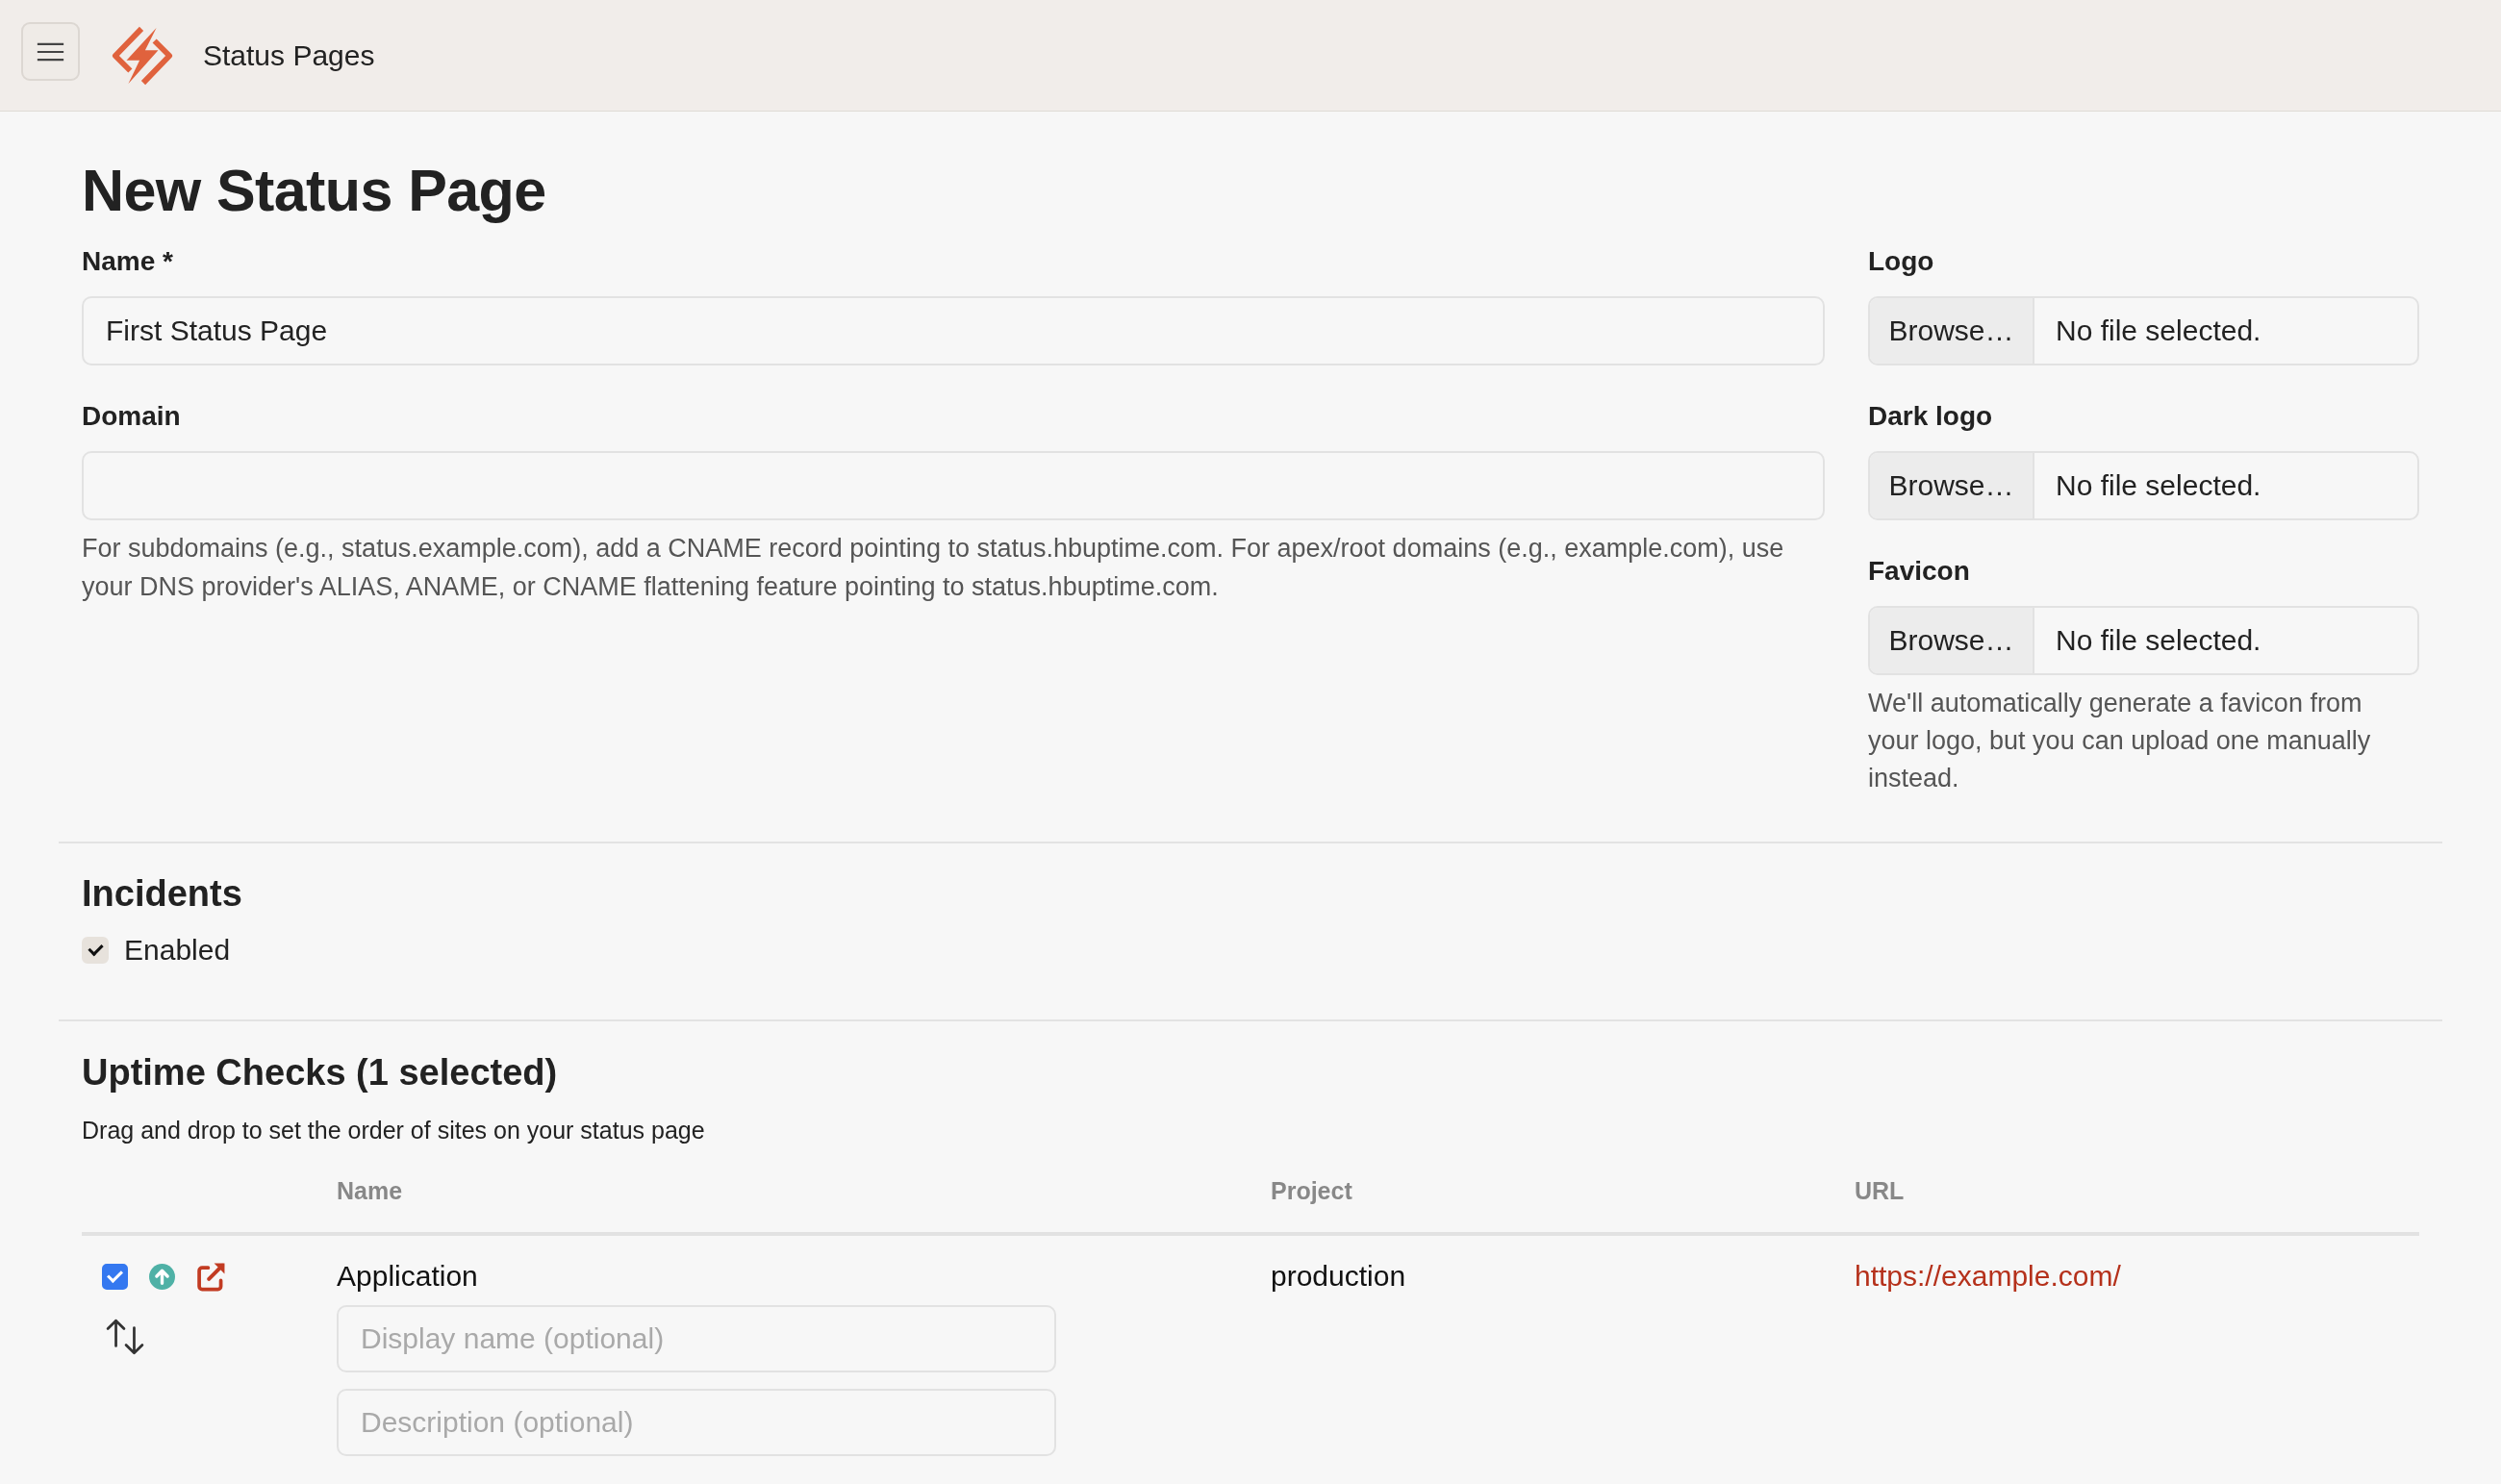 The image size is (2501, 1484). I want to click on app-title: Status Pages, so click(289, 55).